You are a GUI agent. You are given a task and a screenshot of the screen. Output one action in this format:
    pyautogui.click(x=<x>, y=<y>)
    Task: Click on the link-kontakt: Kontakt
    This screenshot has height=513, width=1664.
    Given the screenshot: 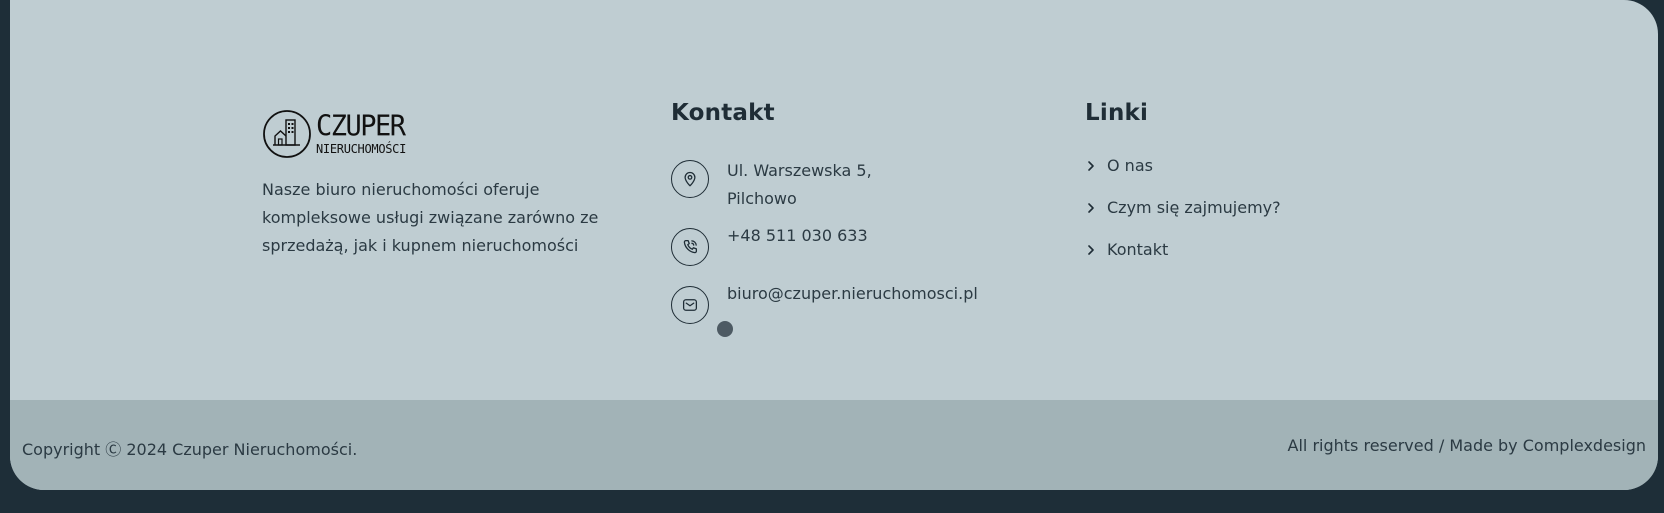 What is the action you would take?
    pyautogui.click(x=1126, y=249)
    